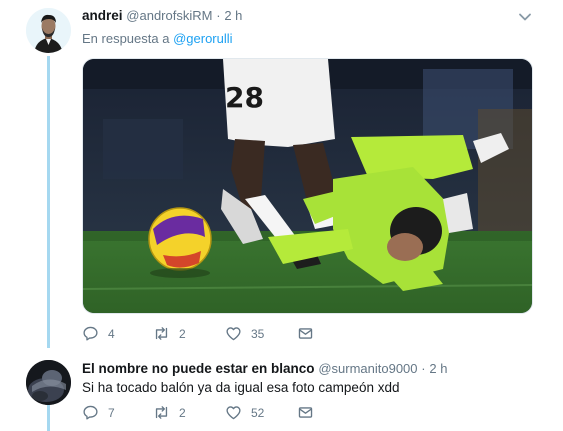 Image resolution: width=563 pixels, height=431 pixels. Describe the element at coordinates (111, 412) in the screenshot. I see `reply-count: 7` at that location.